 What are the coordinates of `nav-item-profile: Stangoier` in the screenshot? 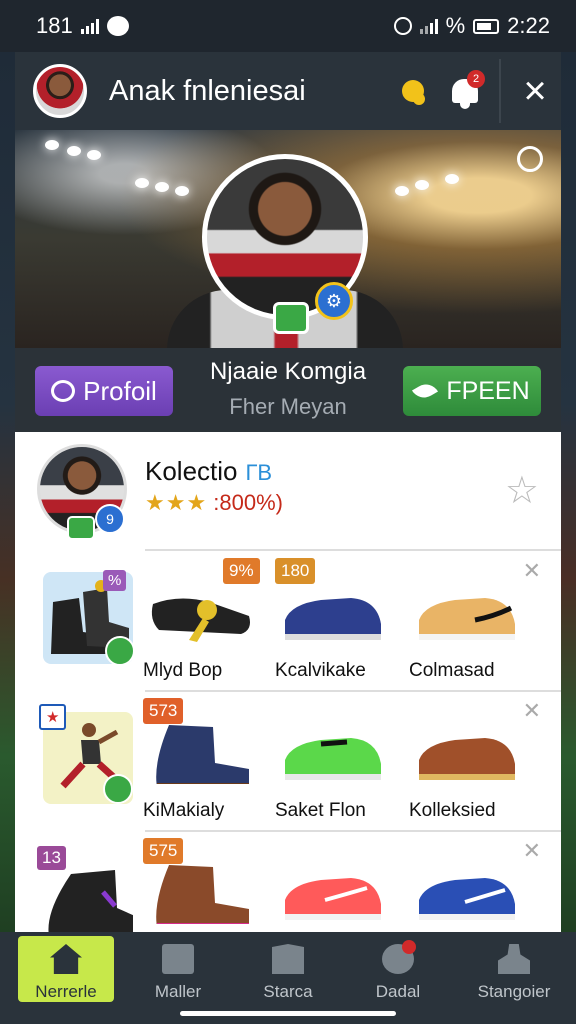 It's located at (514, 969).